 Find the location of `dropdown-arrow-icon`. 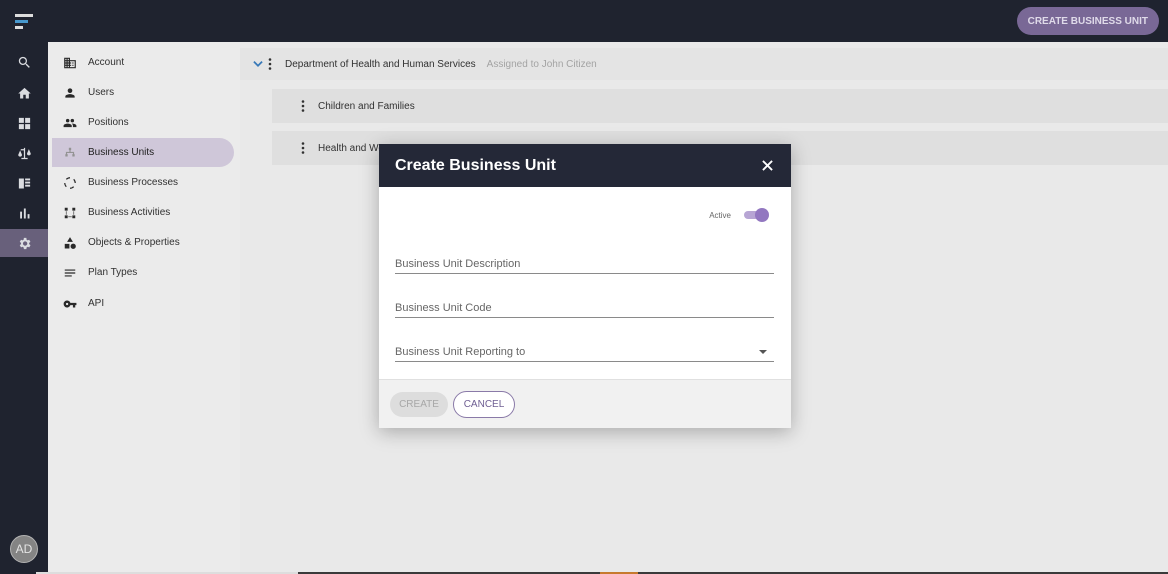

dropdown-arrow-icon is located at coordinates (763, 352).